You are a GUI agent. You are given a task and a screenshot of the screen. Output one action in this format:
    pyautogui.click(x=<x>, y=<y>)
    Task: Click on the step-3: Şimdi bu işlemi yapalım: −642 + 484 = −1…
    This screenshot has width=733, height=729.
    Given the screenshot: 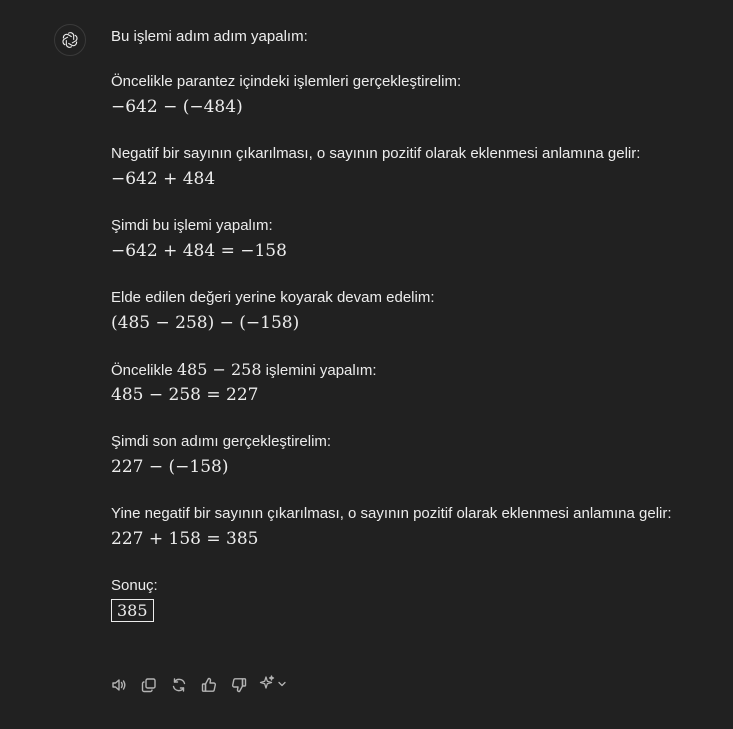 What is the action you would take?
    pyautogui.click(x=416, y=239)
    